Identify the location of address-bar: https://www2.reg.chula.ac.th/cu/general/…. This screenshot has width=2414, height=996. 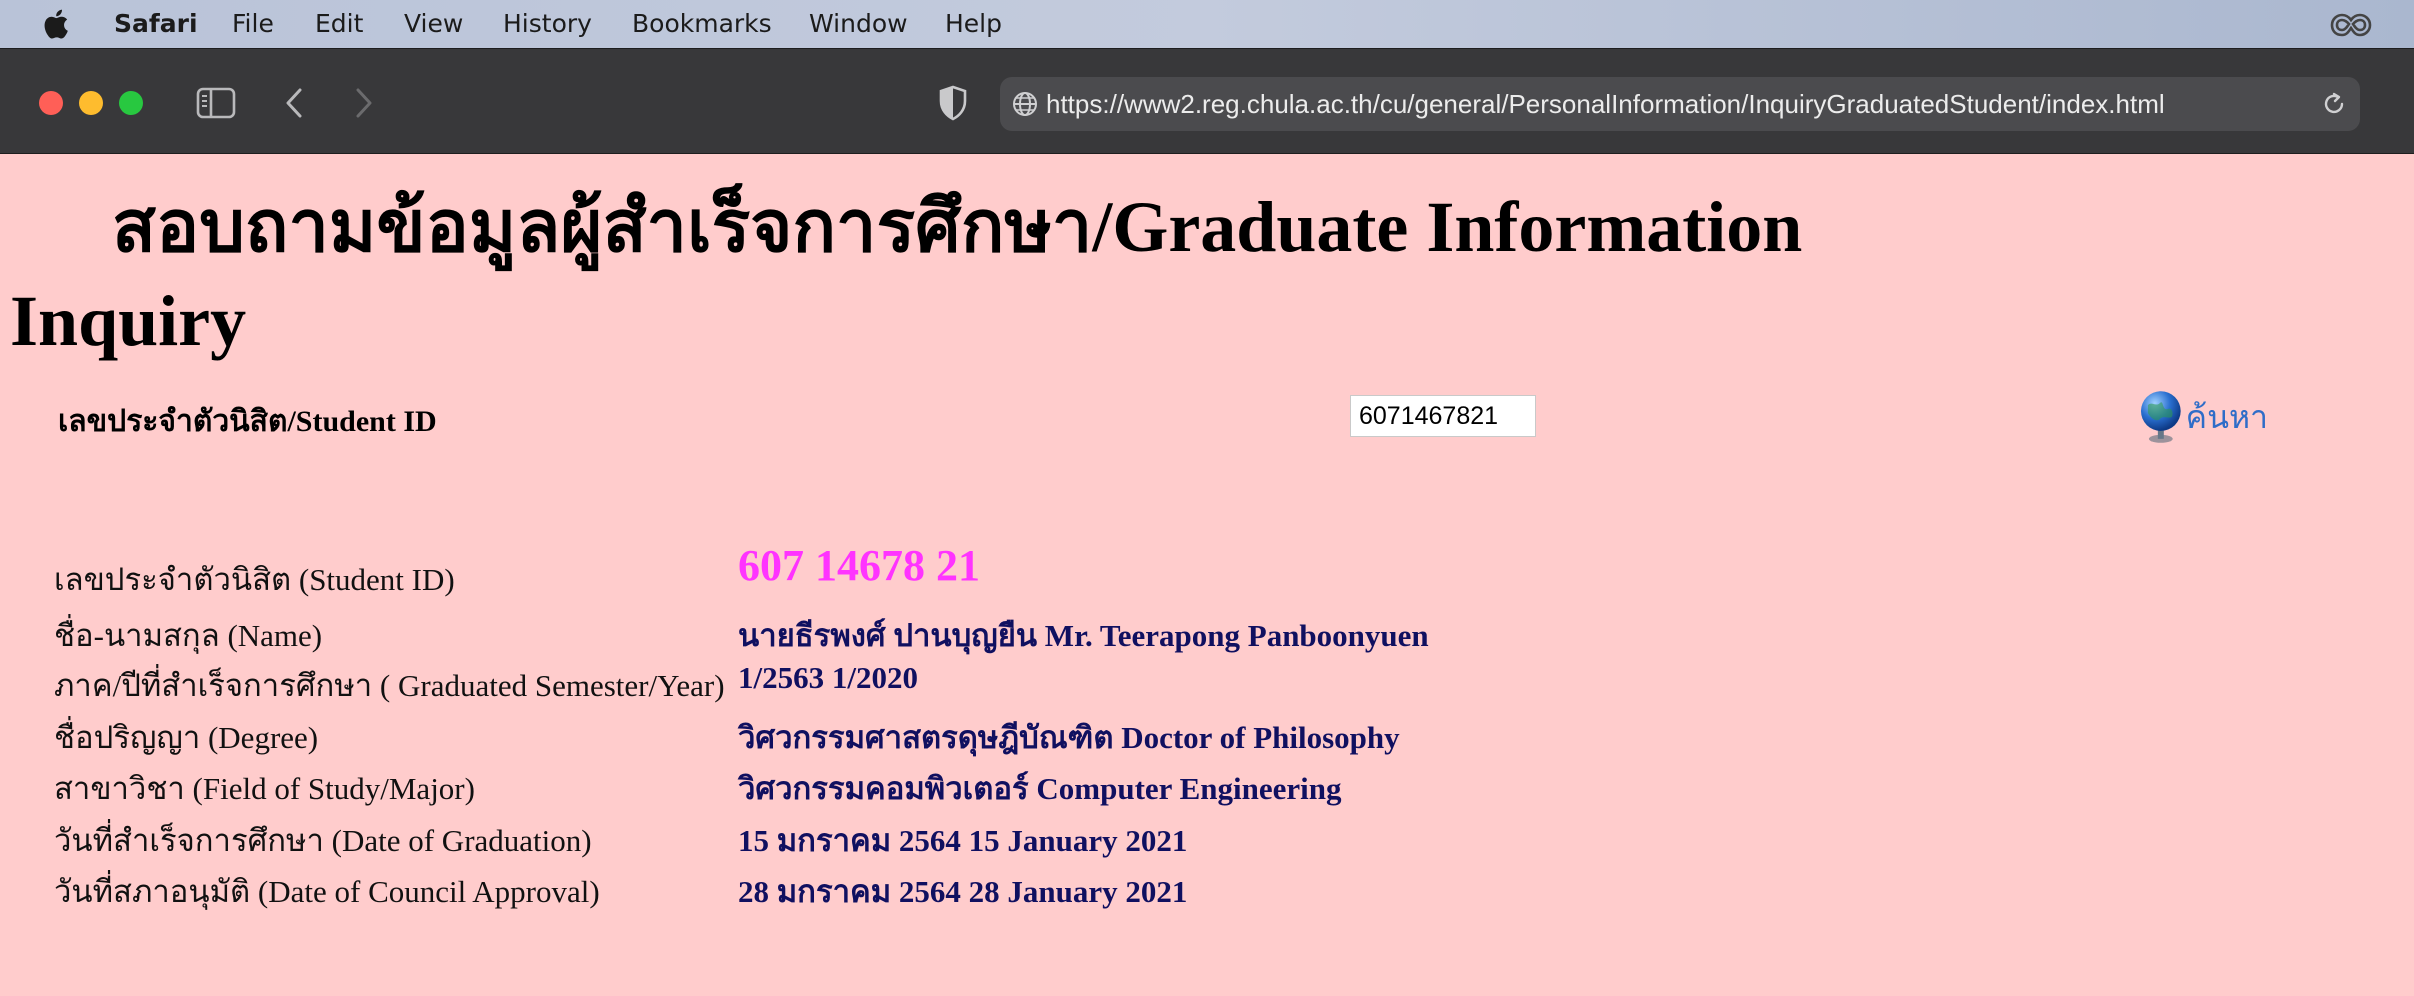
(1680, 104).